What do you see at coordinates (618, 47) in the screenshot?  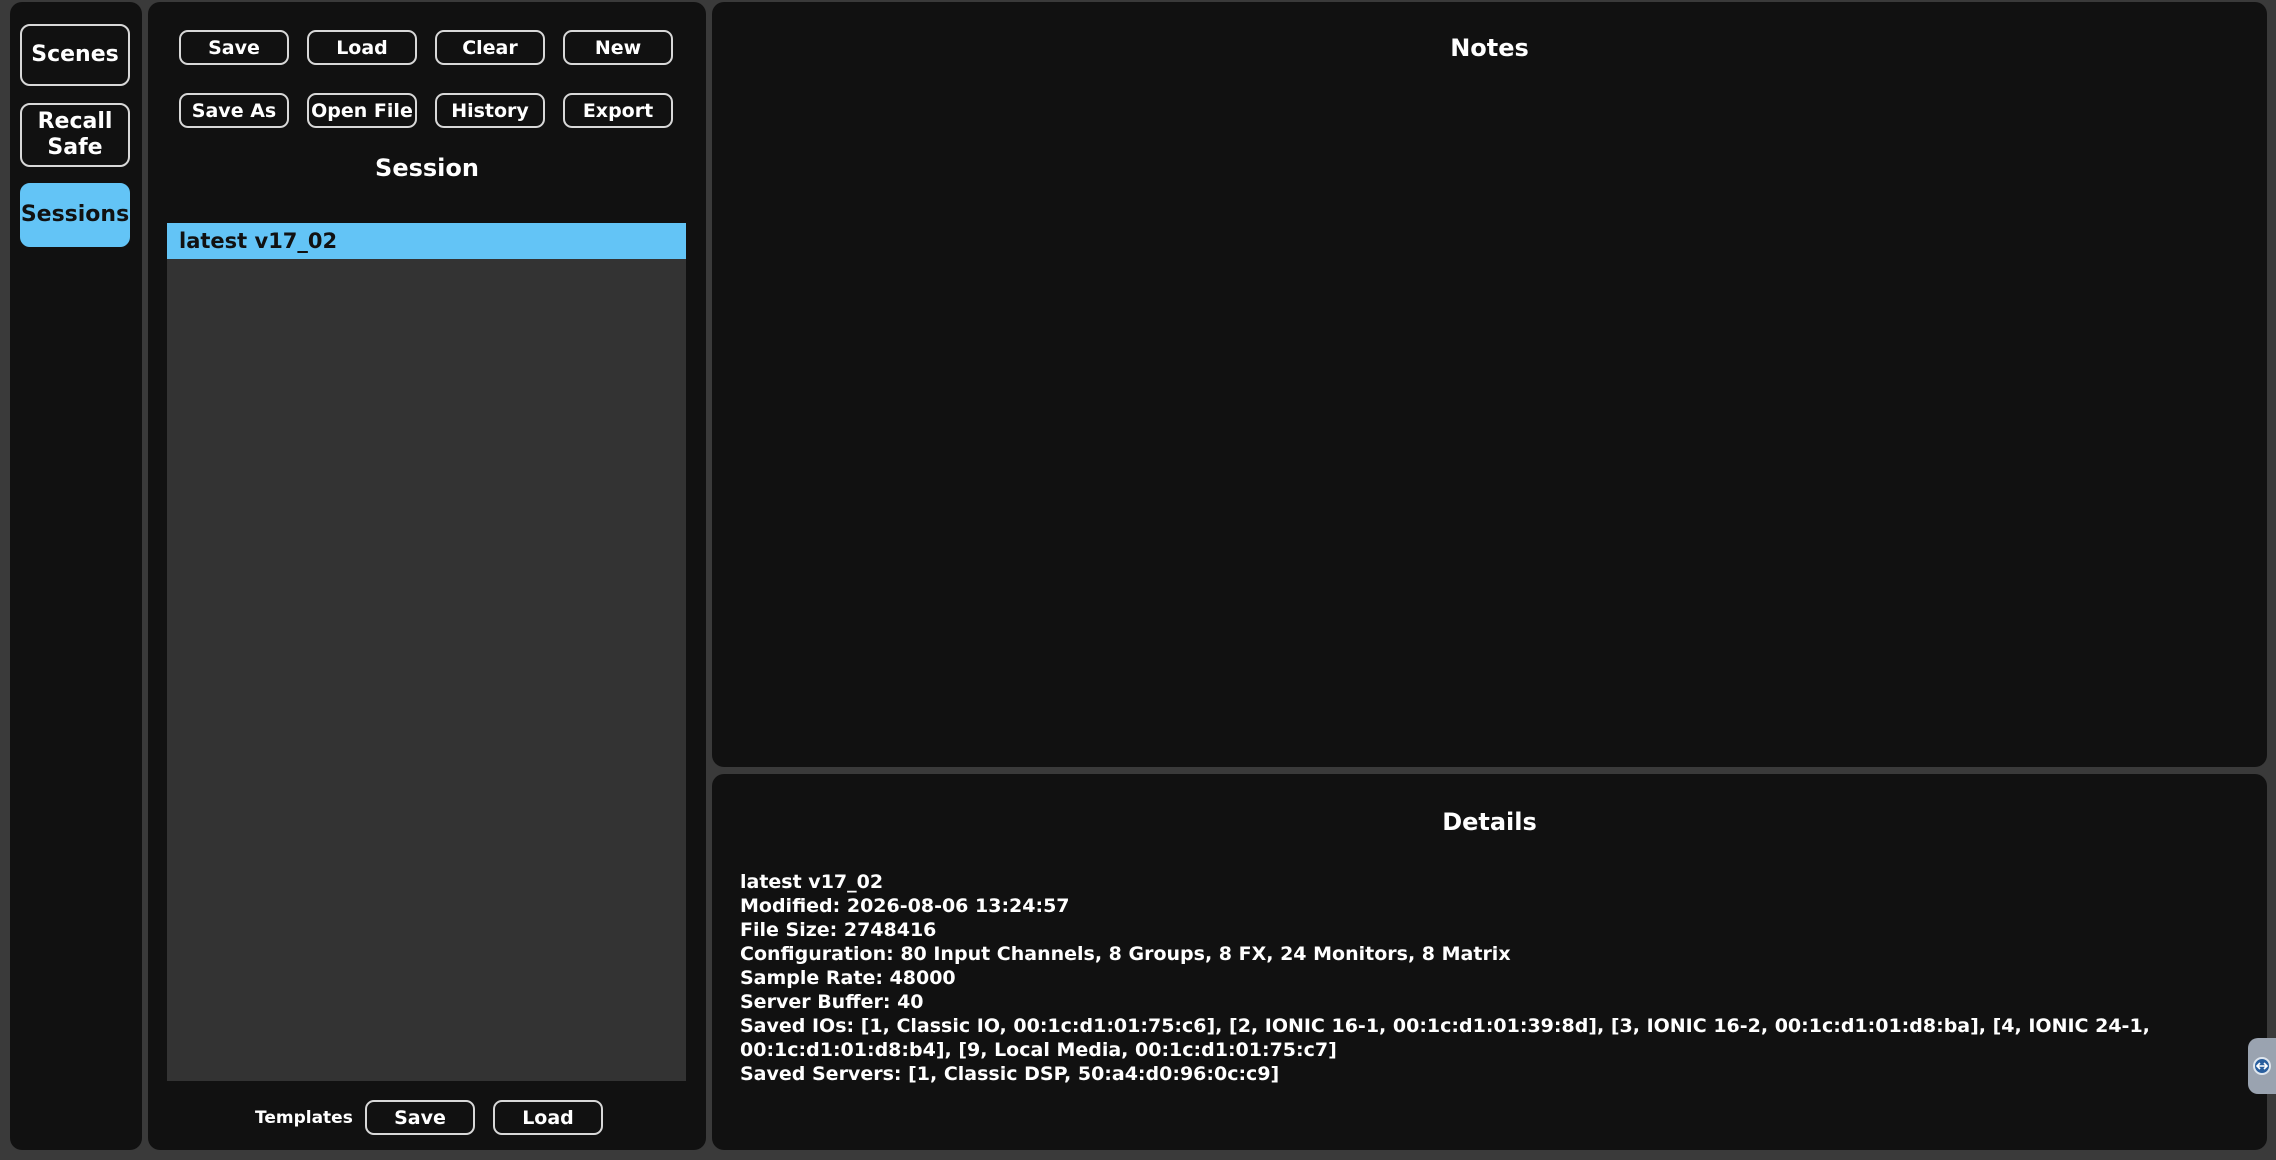 I see `new-button: New` at bounding box center [618, 47].